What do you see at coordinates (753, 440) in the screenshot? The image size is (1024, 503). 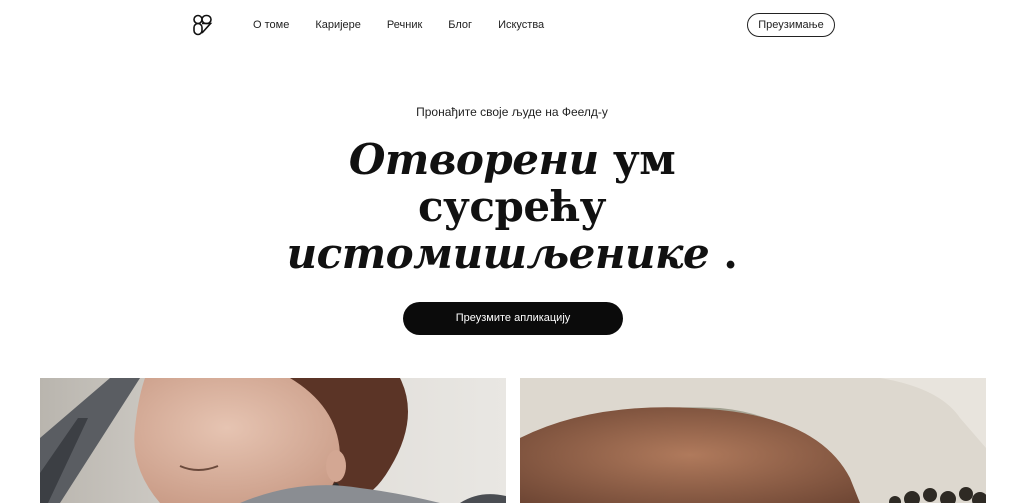 I see `hero-photo-right` at bounding box center [753, 440].